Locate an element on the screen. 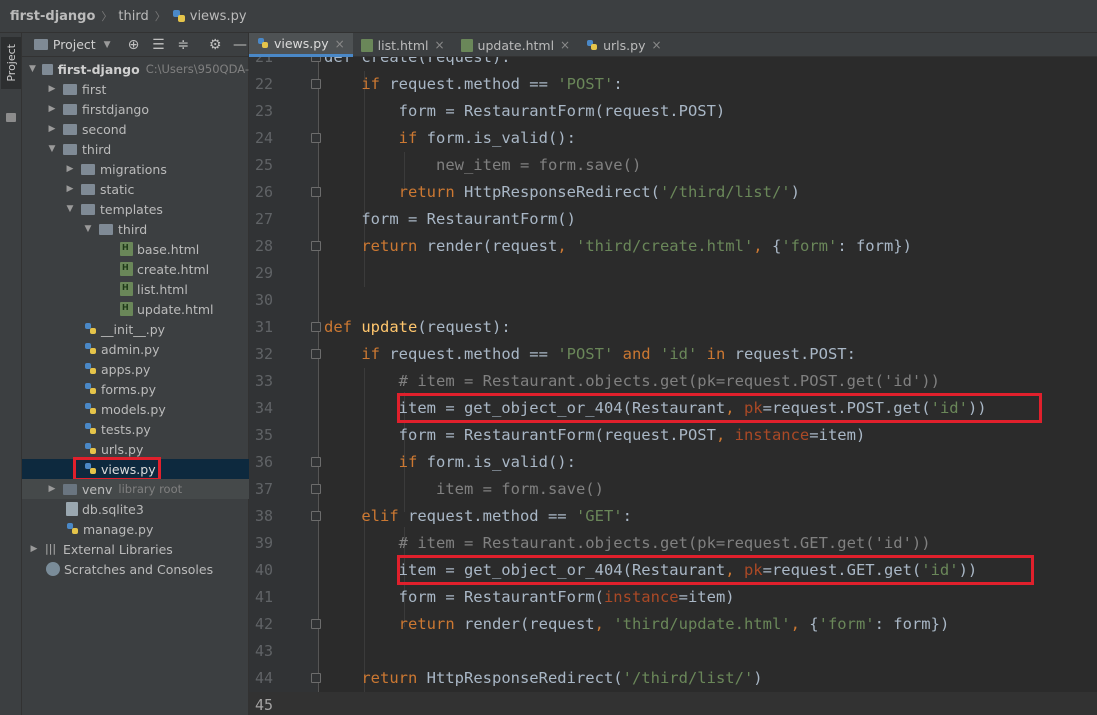 The width and height of the screenshot is (1097, 715). breadcrumb-folder: third is located at coordinates (133, 16).